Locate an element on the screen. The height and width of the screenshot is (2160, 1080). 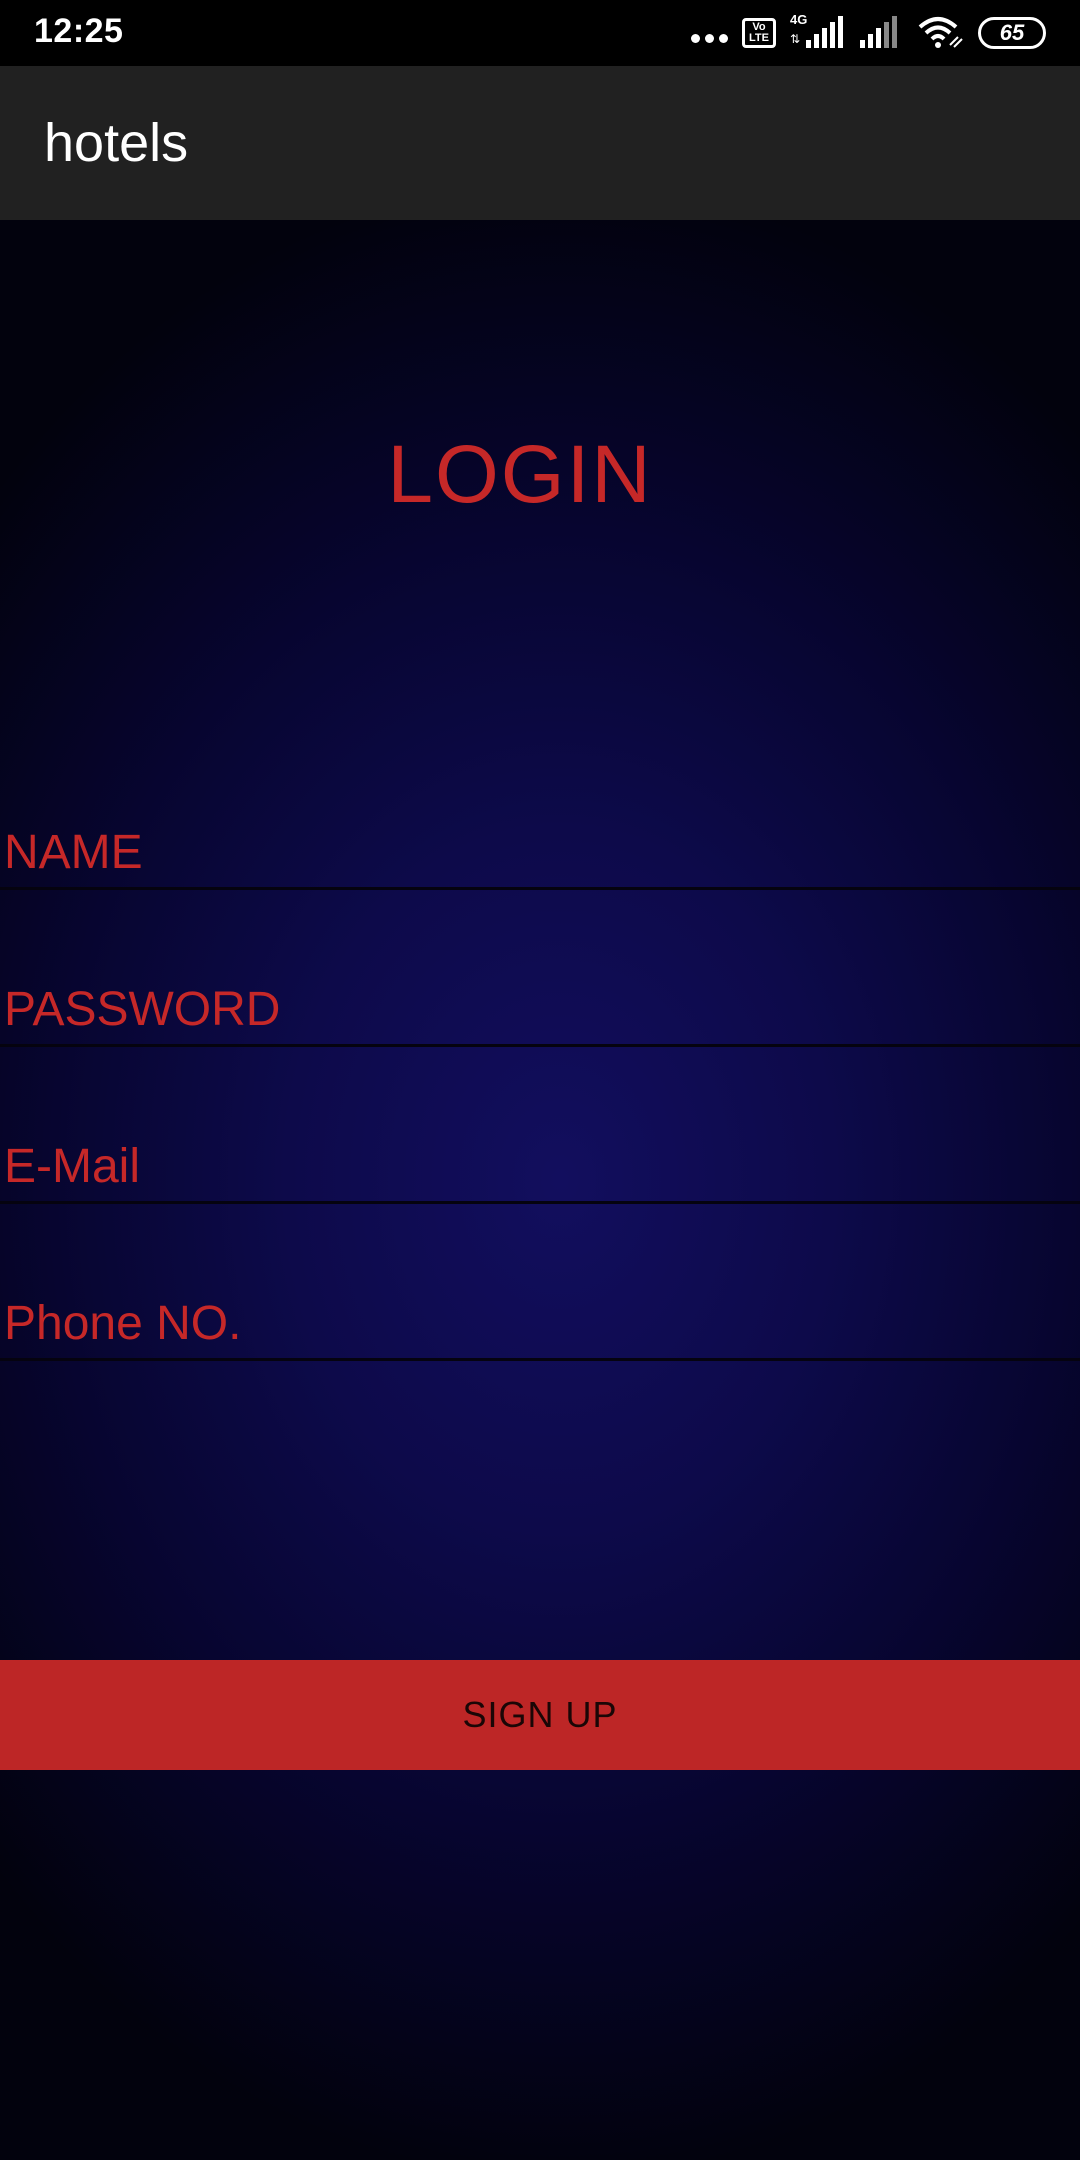
more-dots-icon is located at coordinates (709, 38).